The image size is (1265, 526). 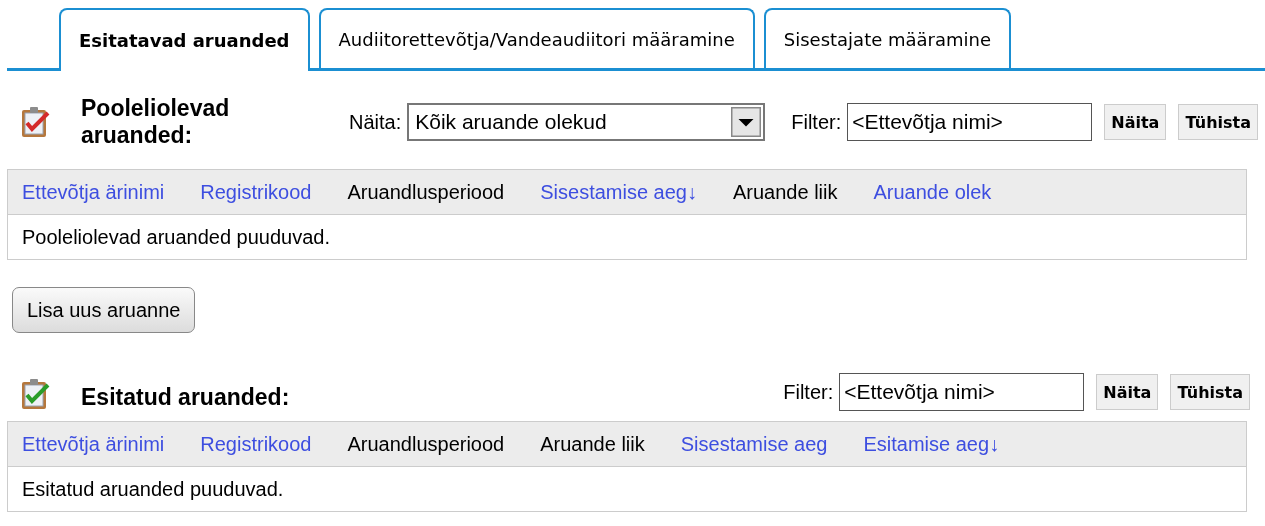 I want to click on section-title: Esitatud aruanded:, so click(x=185, y=397).